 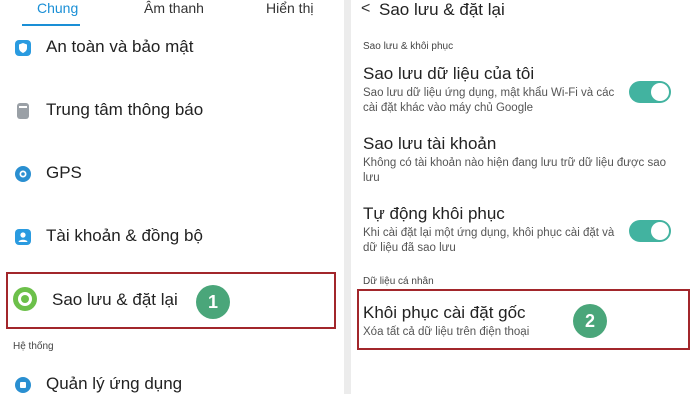 I want to click on top-bar: < Sao lưu & đặt lại, so click(x=525, y=13).